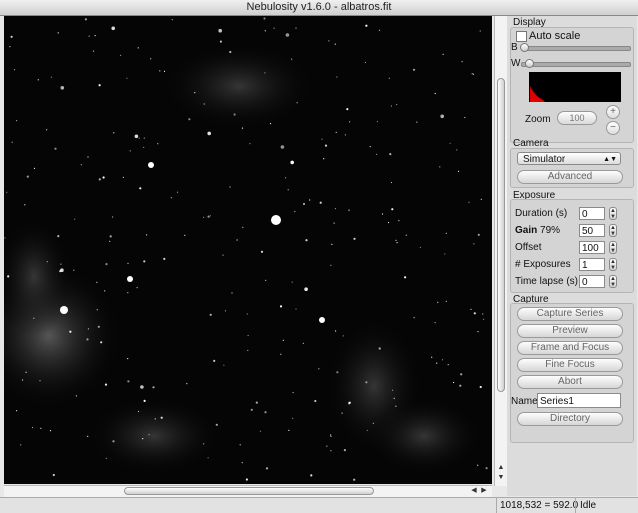 This screenshot has height=513, width=638. I want to click on histogram, so click(575, 87).